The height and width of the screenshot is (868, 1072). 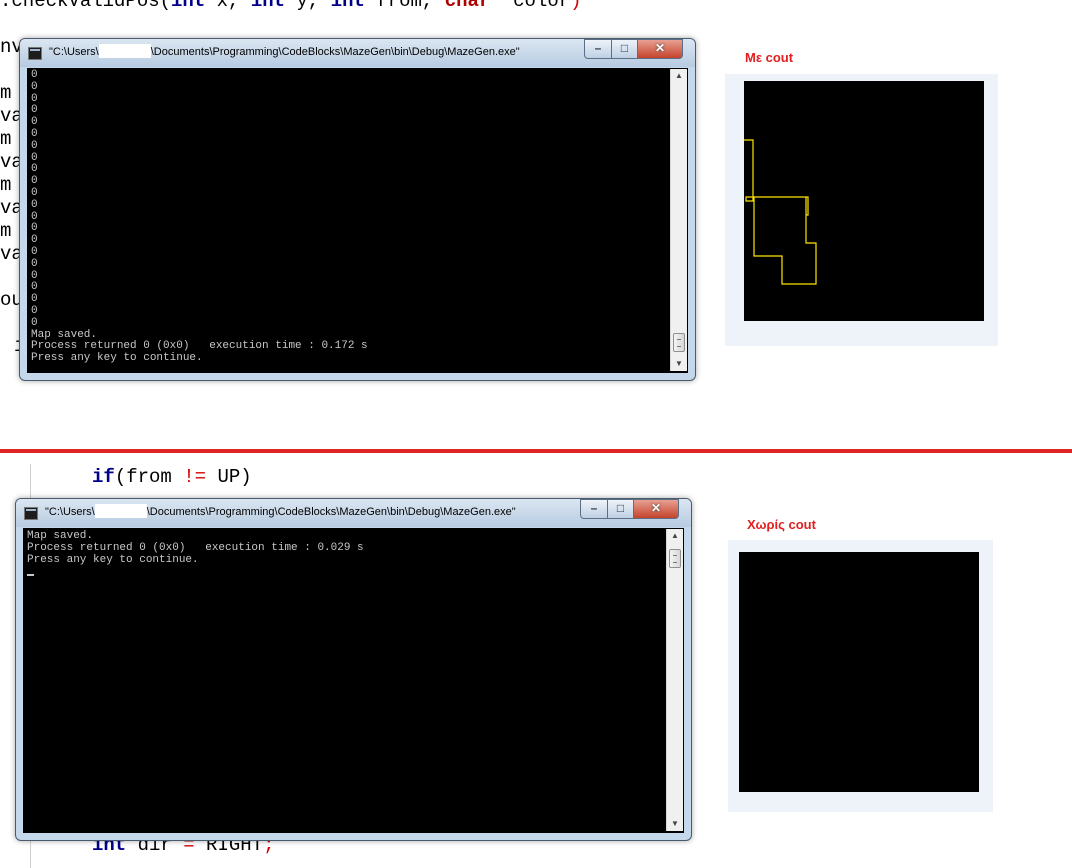 I want to click on maze-path, so click(x=780, y=212).